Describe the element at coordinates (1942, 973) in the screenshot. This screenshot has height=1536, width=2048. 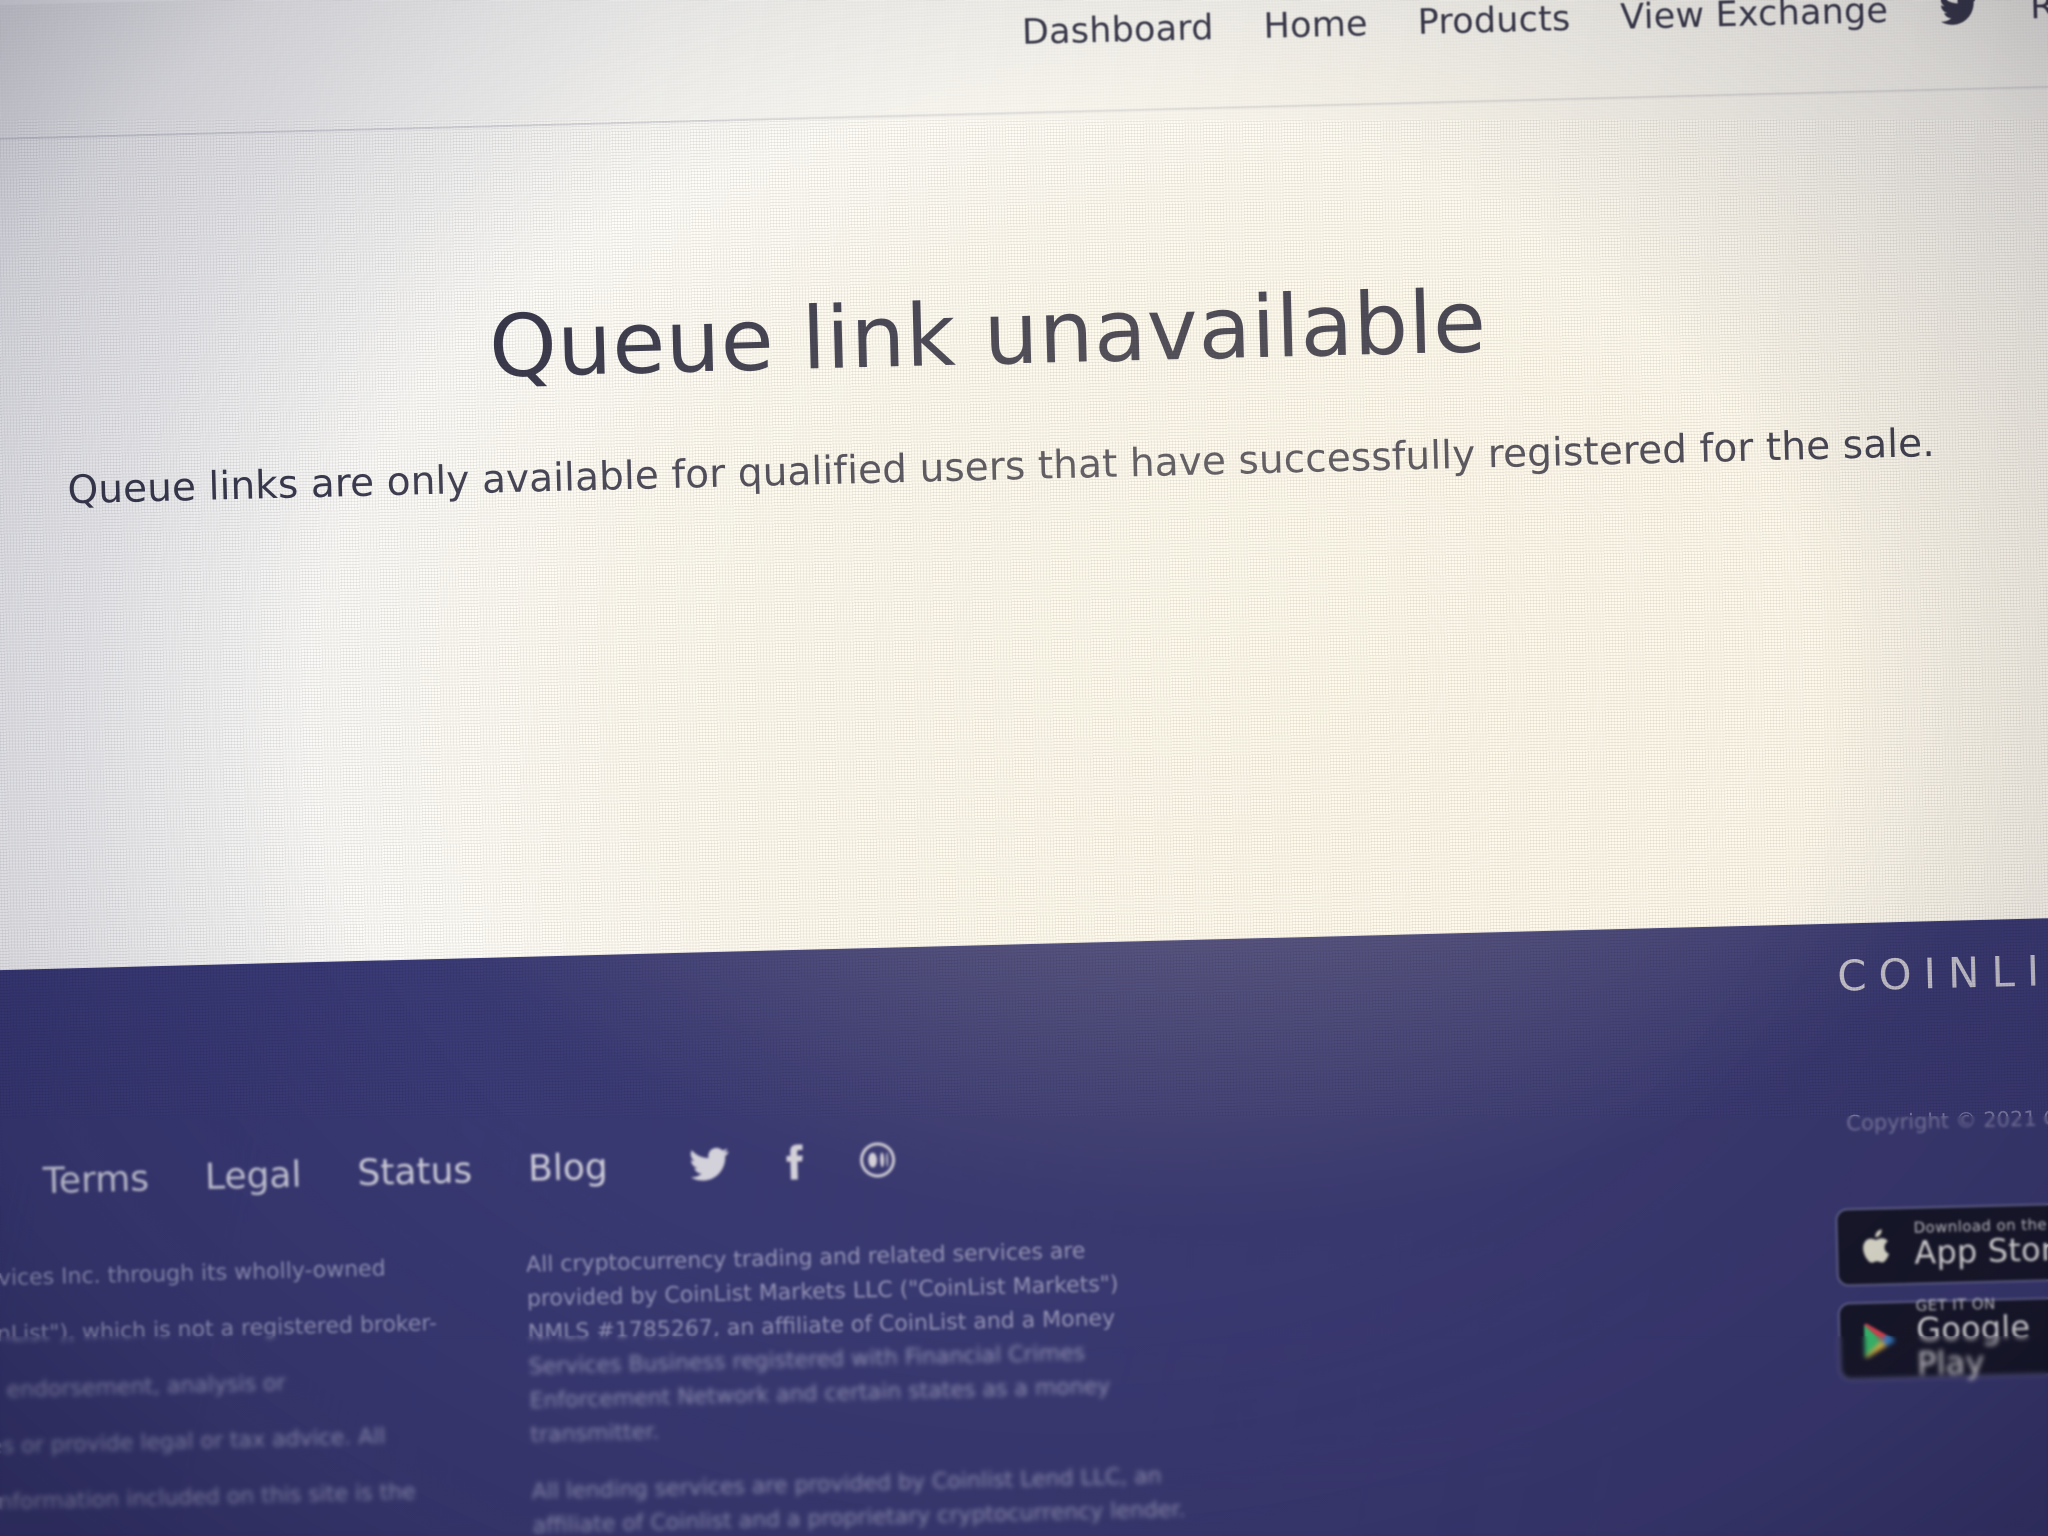
I see `coinlist-wordmark: COINLI` at that location.